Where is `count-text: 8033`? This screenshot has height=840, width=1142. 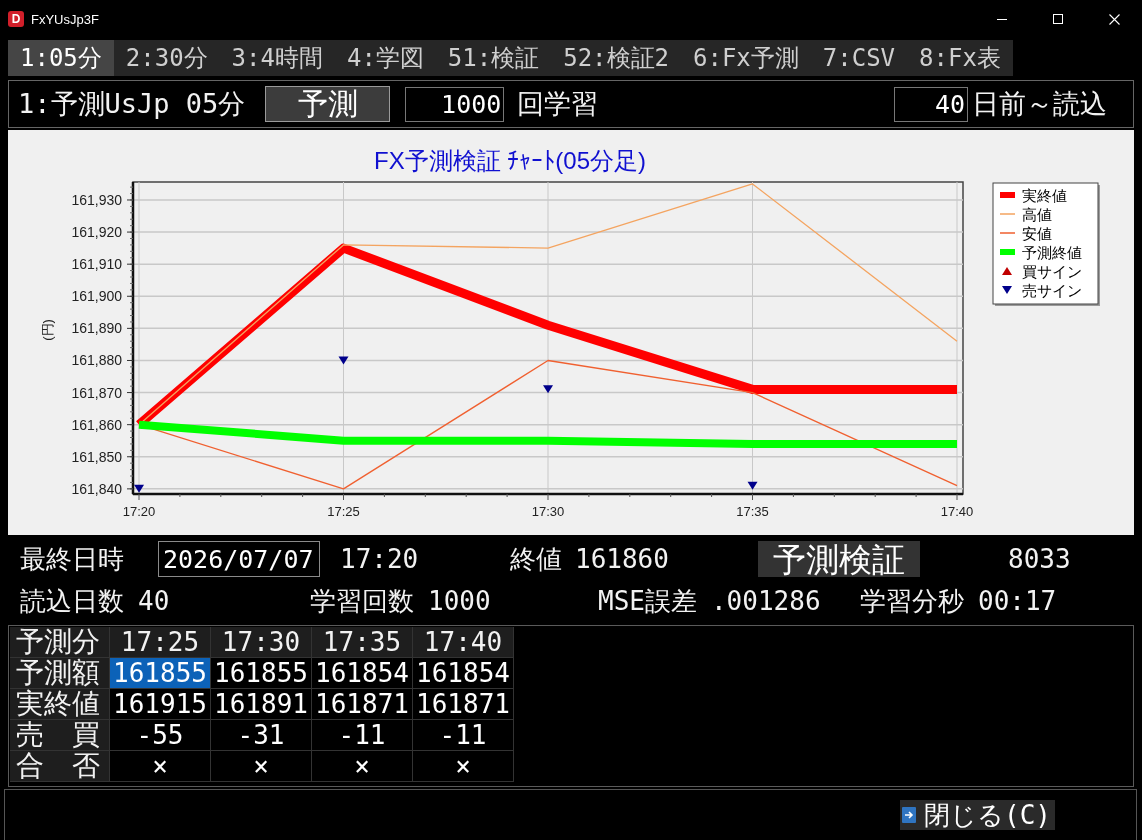 count-text: 8033 is located at coordinates (1039, 559).